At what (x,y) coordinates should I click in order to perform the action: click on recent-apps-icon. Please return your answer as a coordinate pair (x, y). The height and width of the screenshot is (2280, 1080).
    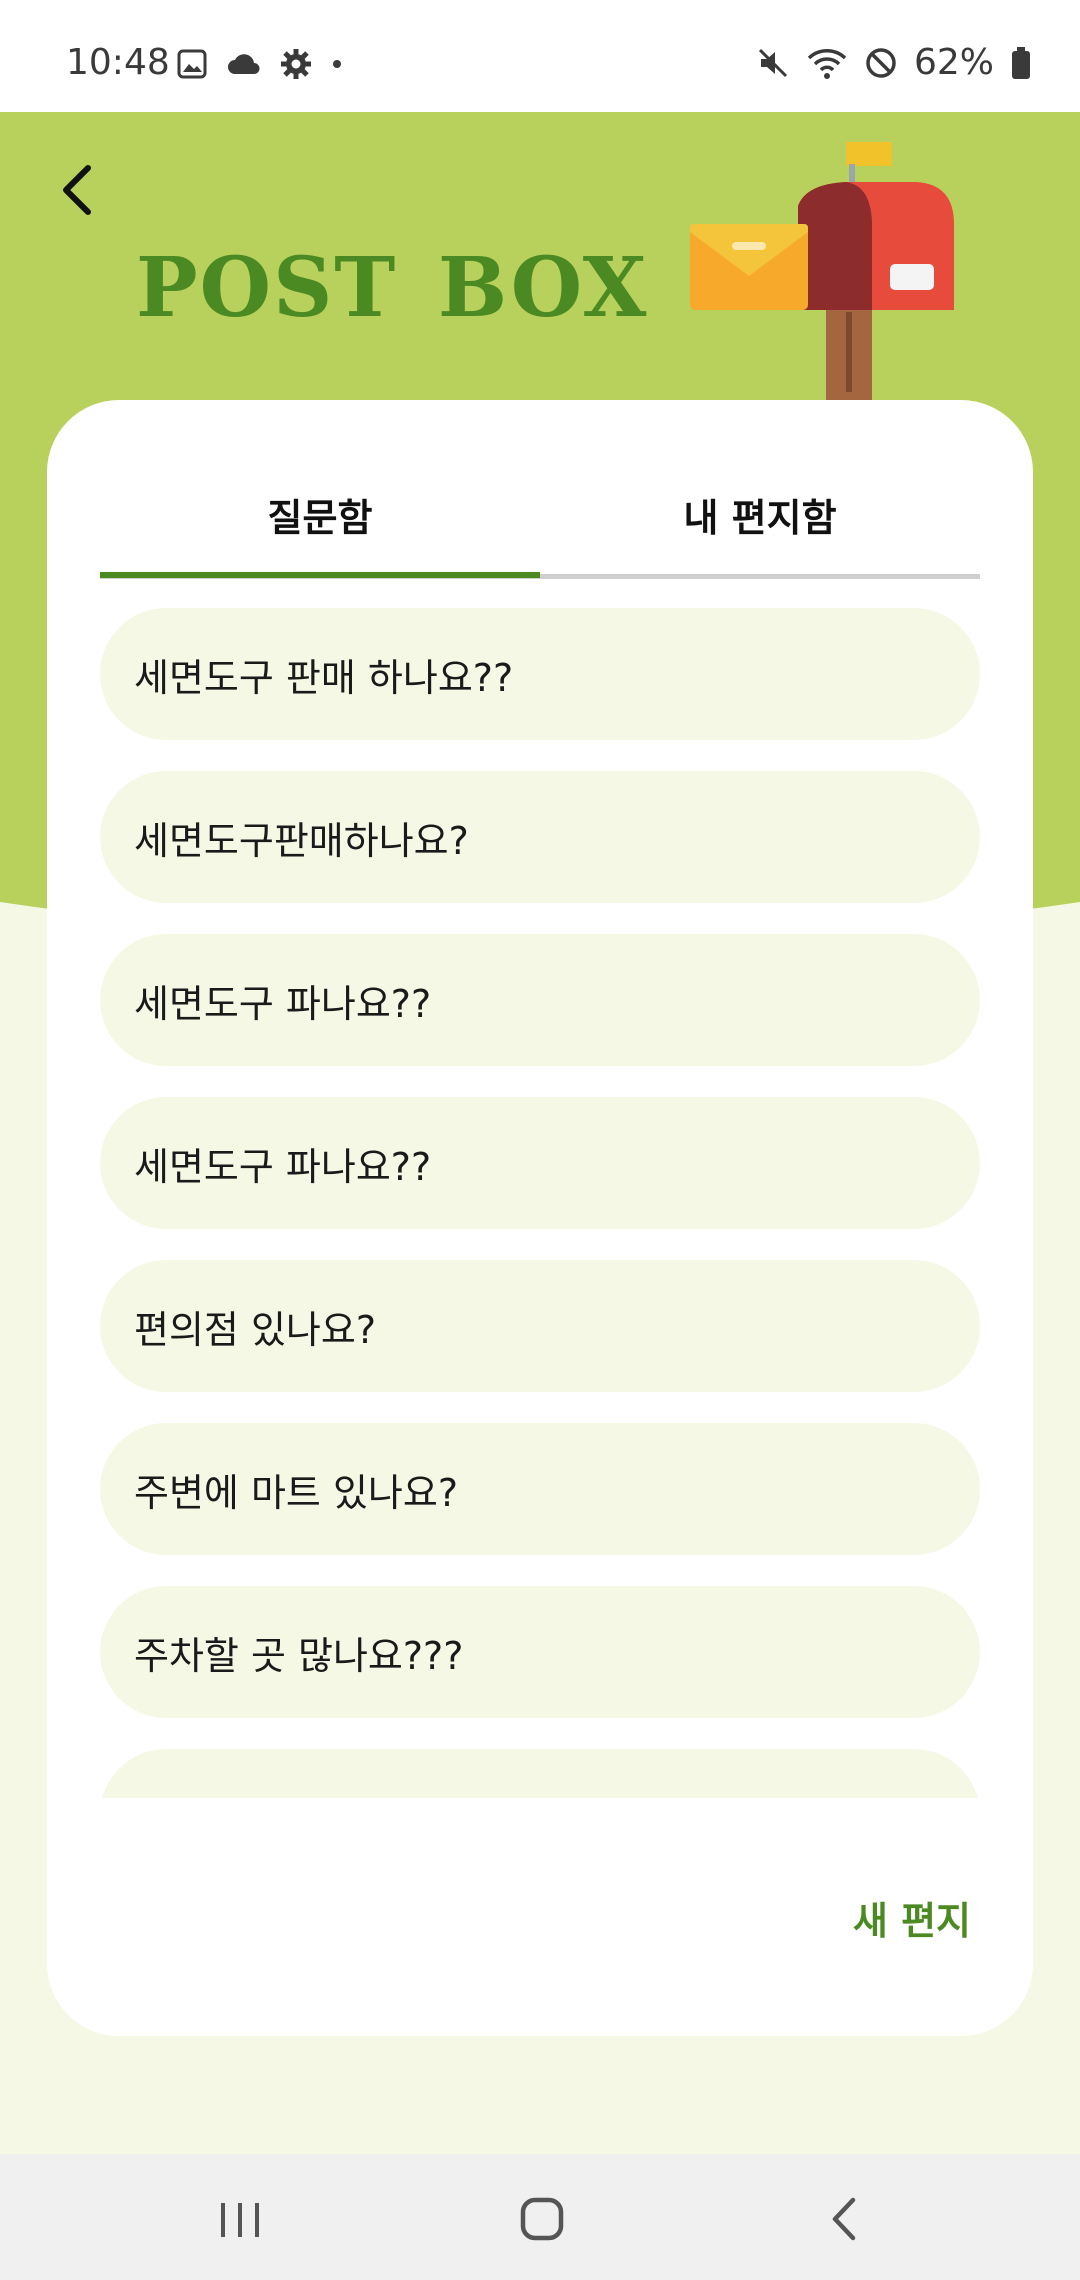
    Looking at the image, I should click on (240, 2220).